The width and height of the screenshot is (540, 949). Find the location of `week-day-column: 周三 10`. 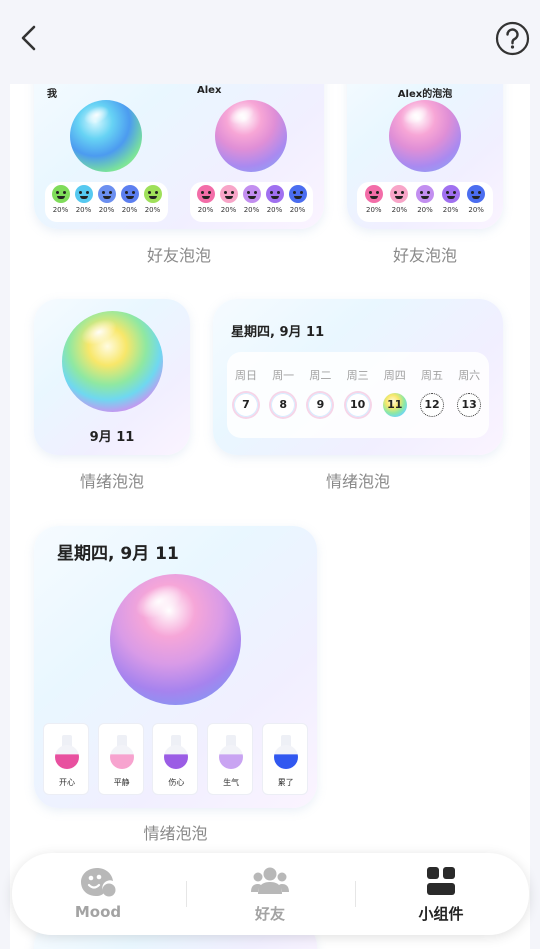

week-day-column: 周三 10 is located at coordinates (358, 392).